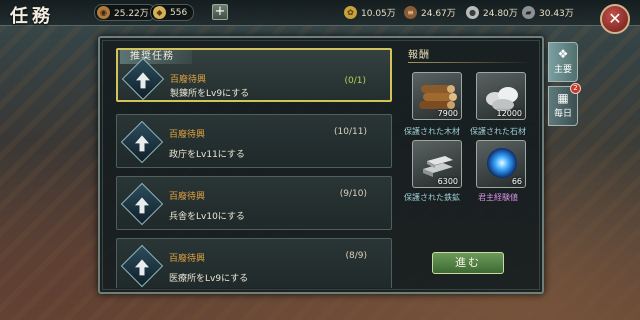 This screenshot has width=640, height=320. I want to click on copper-value: 25.22万, so click(131, 14).